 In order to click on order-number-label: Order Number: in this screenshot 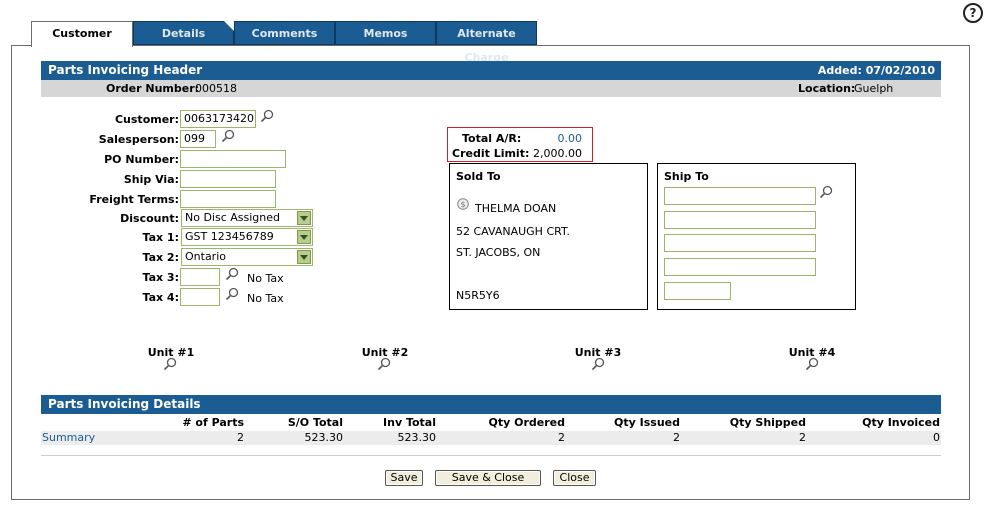, I will do `click(153, 88)`.